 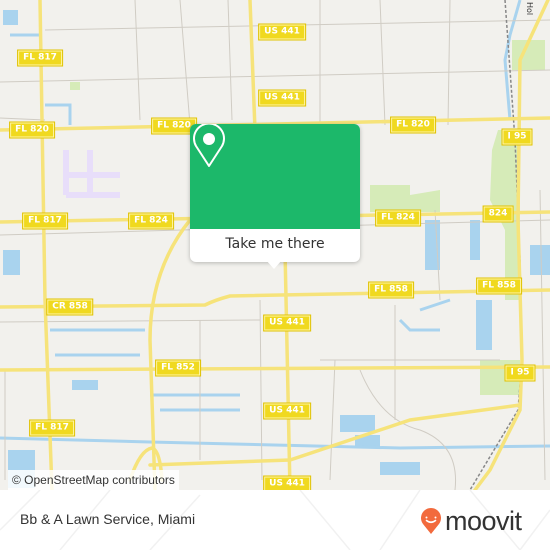 What do you see at coordinates (70, 307) in the screenshot?
I see `road-shield-cr-858: CR 858` at bounding box center [70, 307].